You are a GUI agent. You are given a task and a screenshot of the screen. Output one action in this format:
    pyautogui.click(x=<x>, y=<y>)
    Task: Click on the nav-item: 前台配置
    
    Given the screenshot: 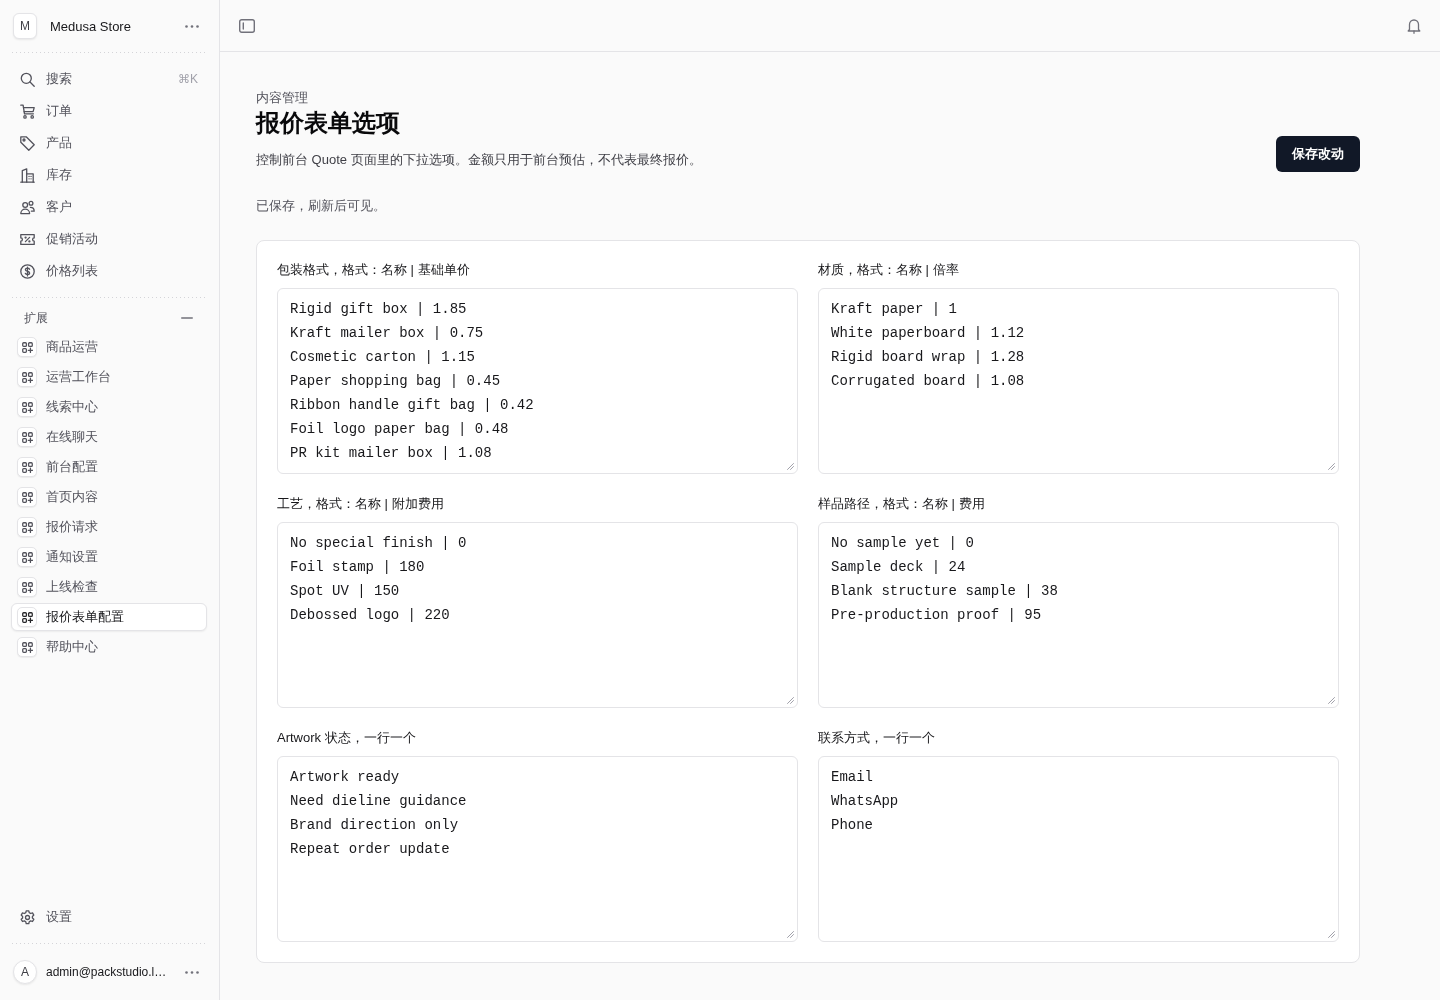 What is the action you would take?
    pyautogui.click(x=109, y=467)
    